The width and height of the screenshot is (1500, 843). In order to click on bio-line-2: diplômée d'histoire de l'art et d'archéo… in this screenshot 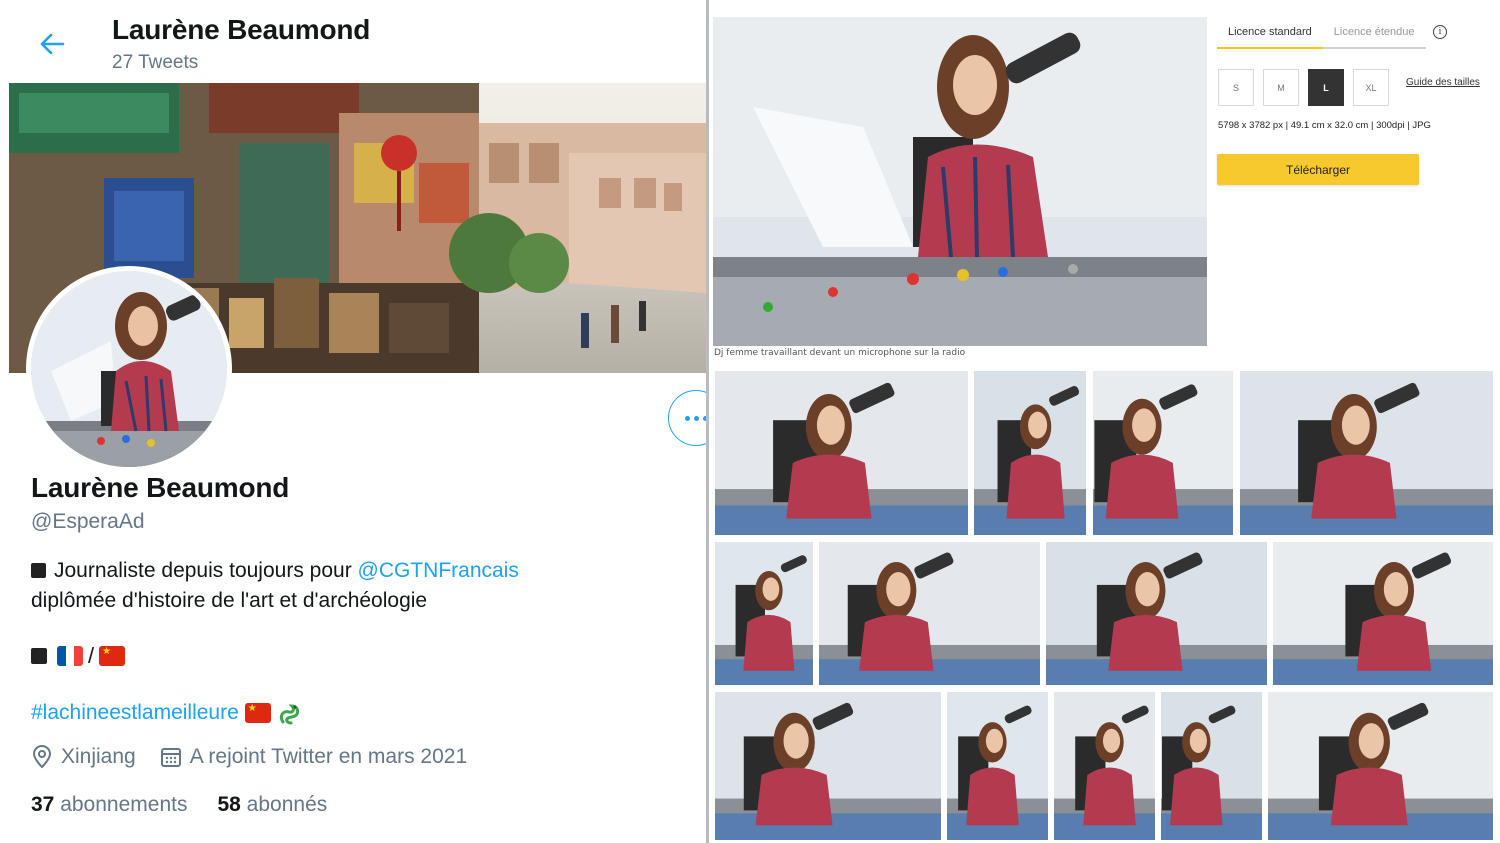, I will do `click(229, 600)`.